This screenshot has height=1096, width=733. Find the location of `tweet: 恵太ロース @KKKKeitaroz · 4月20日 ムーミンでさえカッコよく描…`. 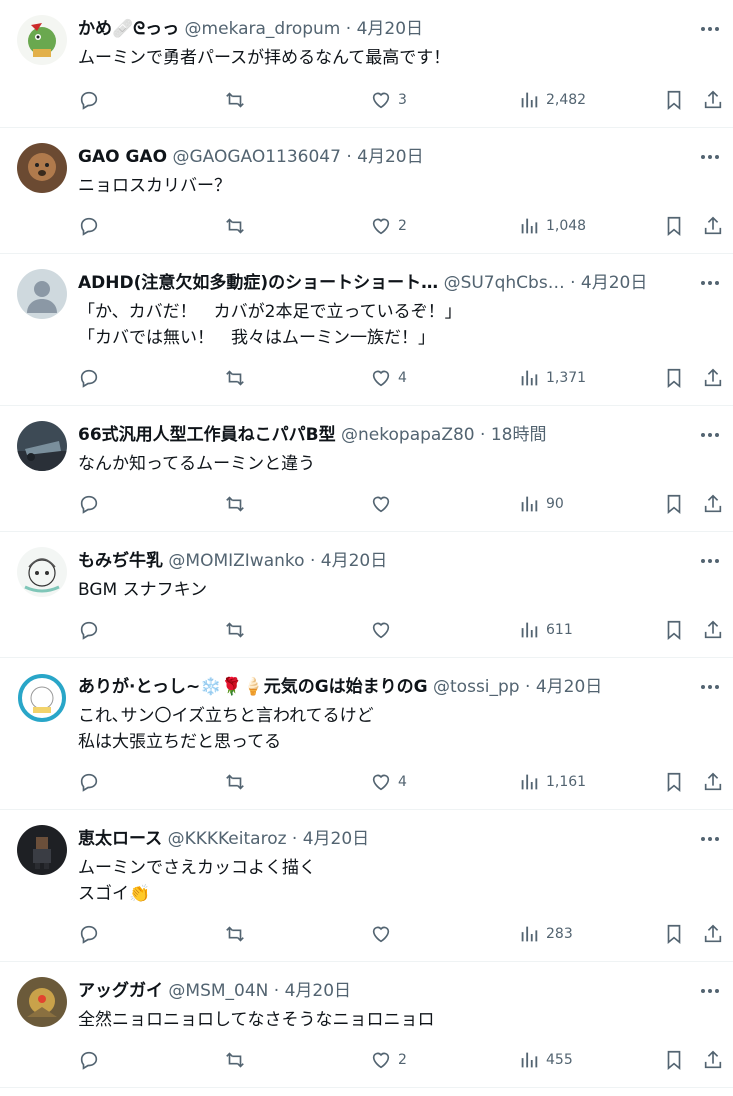

tweet: 恵太ロース @KKKKeitaroz · 4月20日 ムーミンでさえカッコよく描… is located at coordinates (366, 886).